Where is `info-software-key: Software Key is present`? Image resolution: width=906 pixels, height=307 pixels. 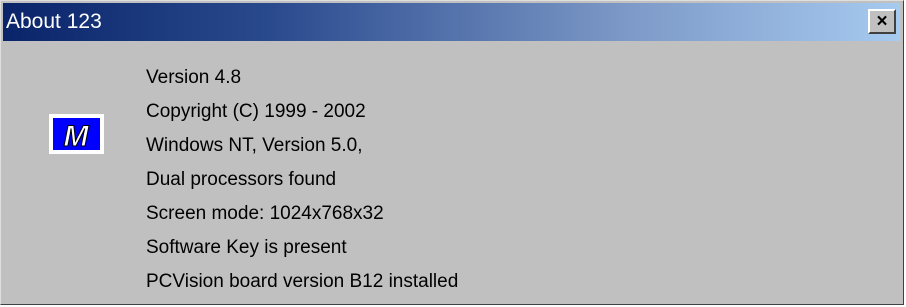 info-software-key: Software Key is present is located at coordinates (246, 247).